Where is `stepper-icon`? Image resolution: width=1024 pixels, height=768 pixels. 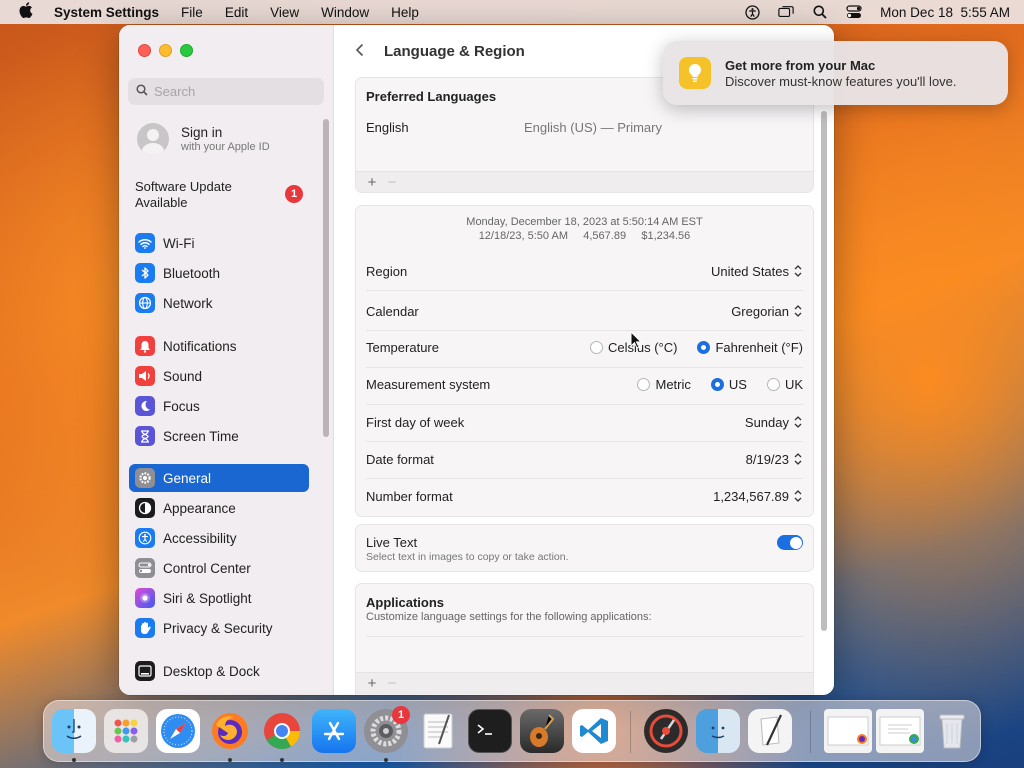
stepper-icon is located at coordinates (798, 422).